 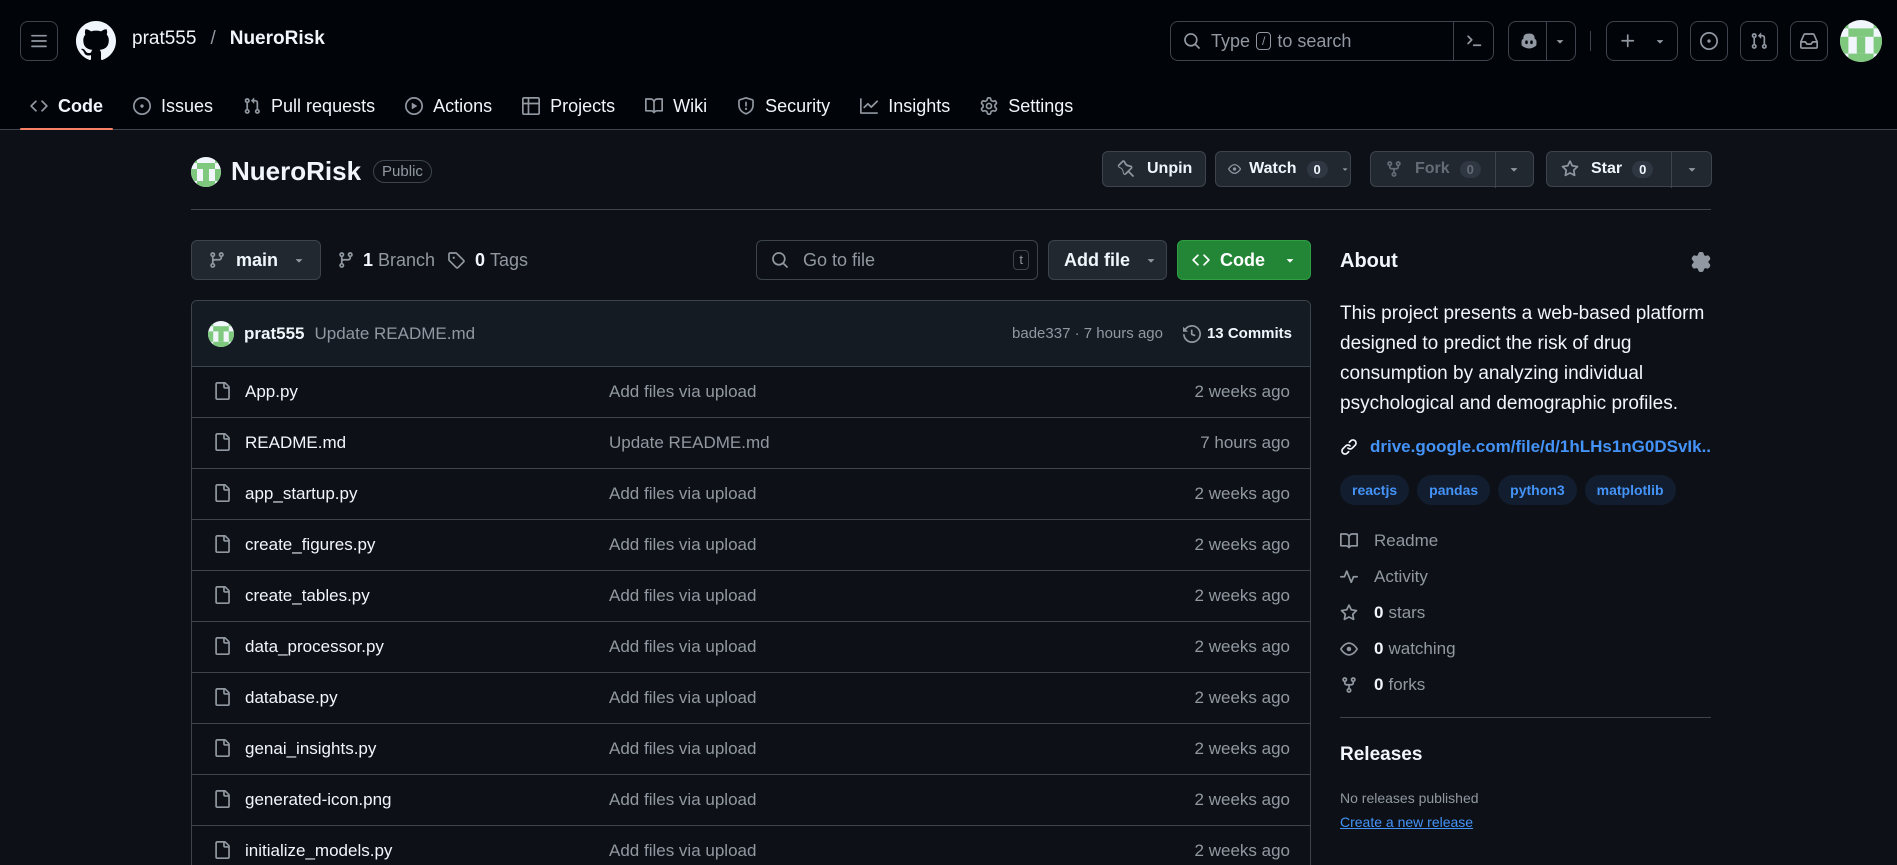 I want to click on readme-link: Readme, so click(x=1525, y=541).